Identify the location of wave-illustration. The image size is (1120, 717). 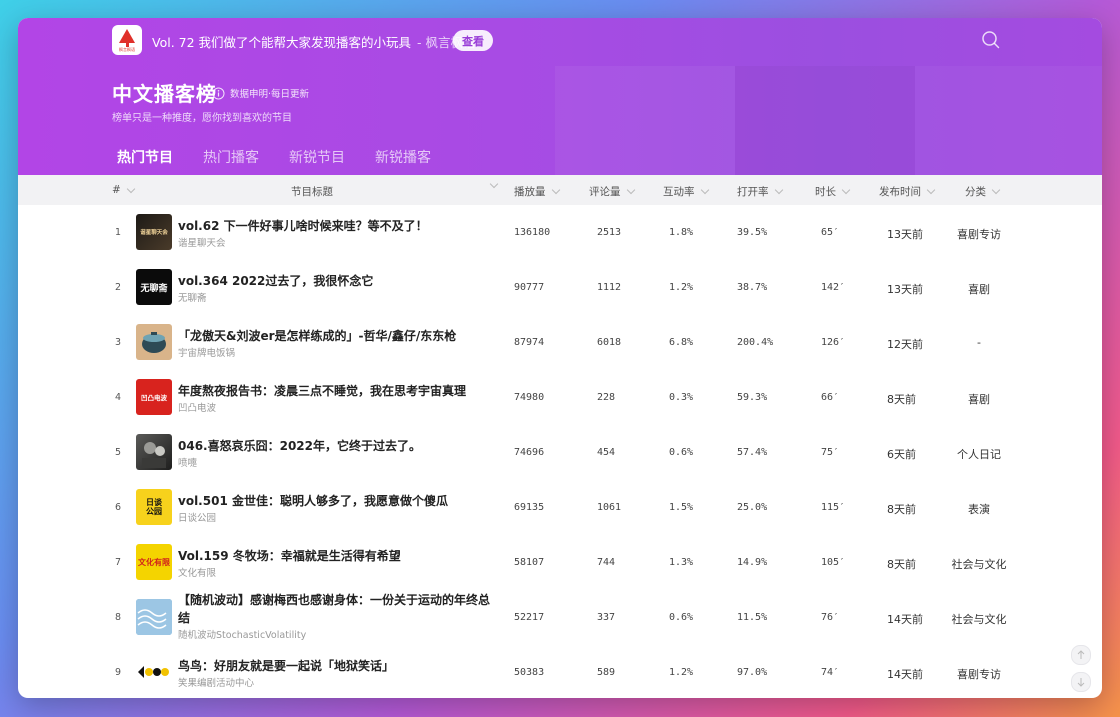
(154, 617).